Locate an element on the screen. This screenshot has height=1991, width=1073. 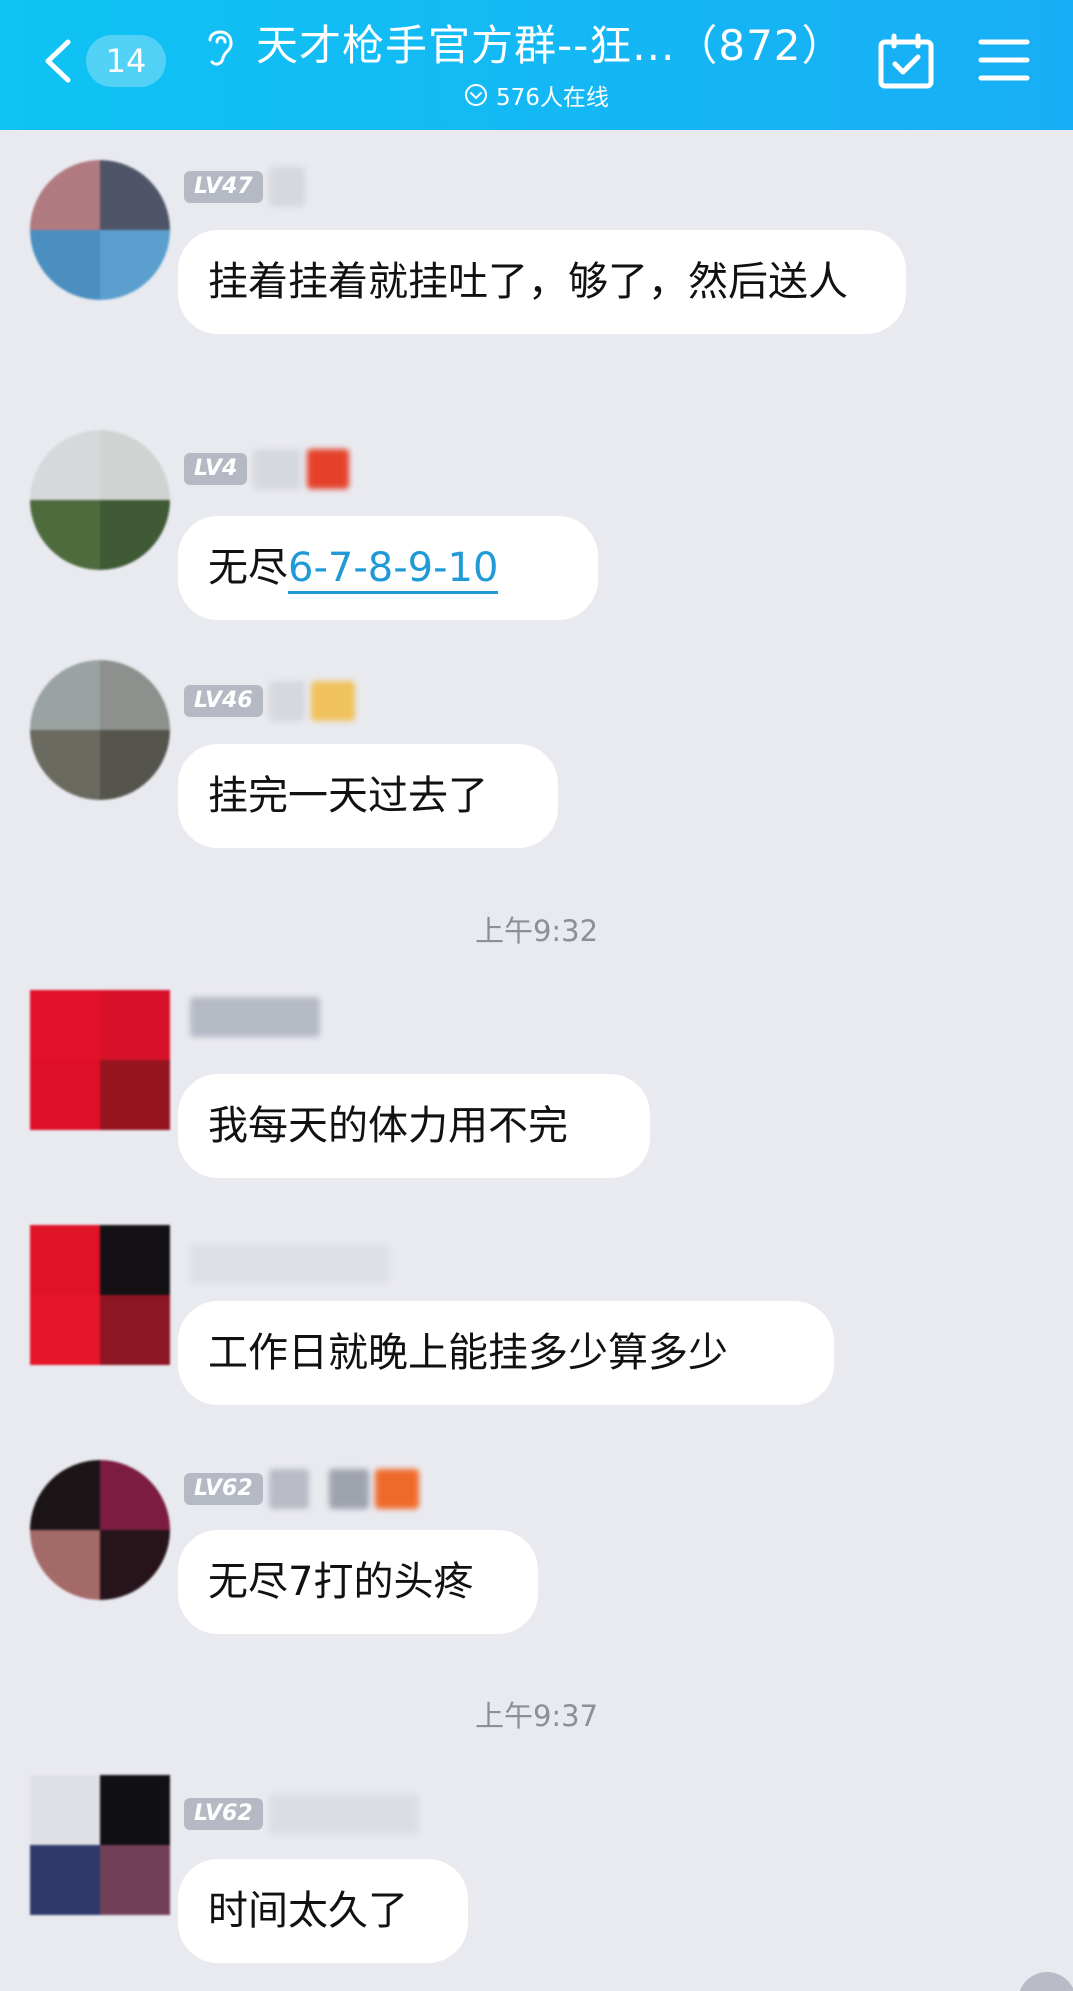
calendar-check-icon is located at coordinates (906, 62).